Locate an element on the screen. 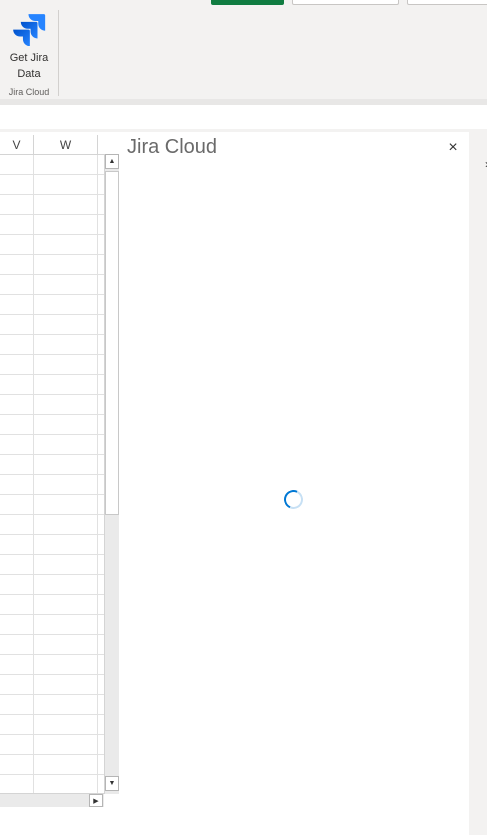 This screenshot has width=487, height=835. column-header-w: W is located at coordinates (66, 145).